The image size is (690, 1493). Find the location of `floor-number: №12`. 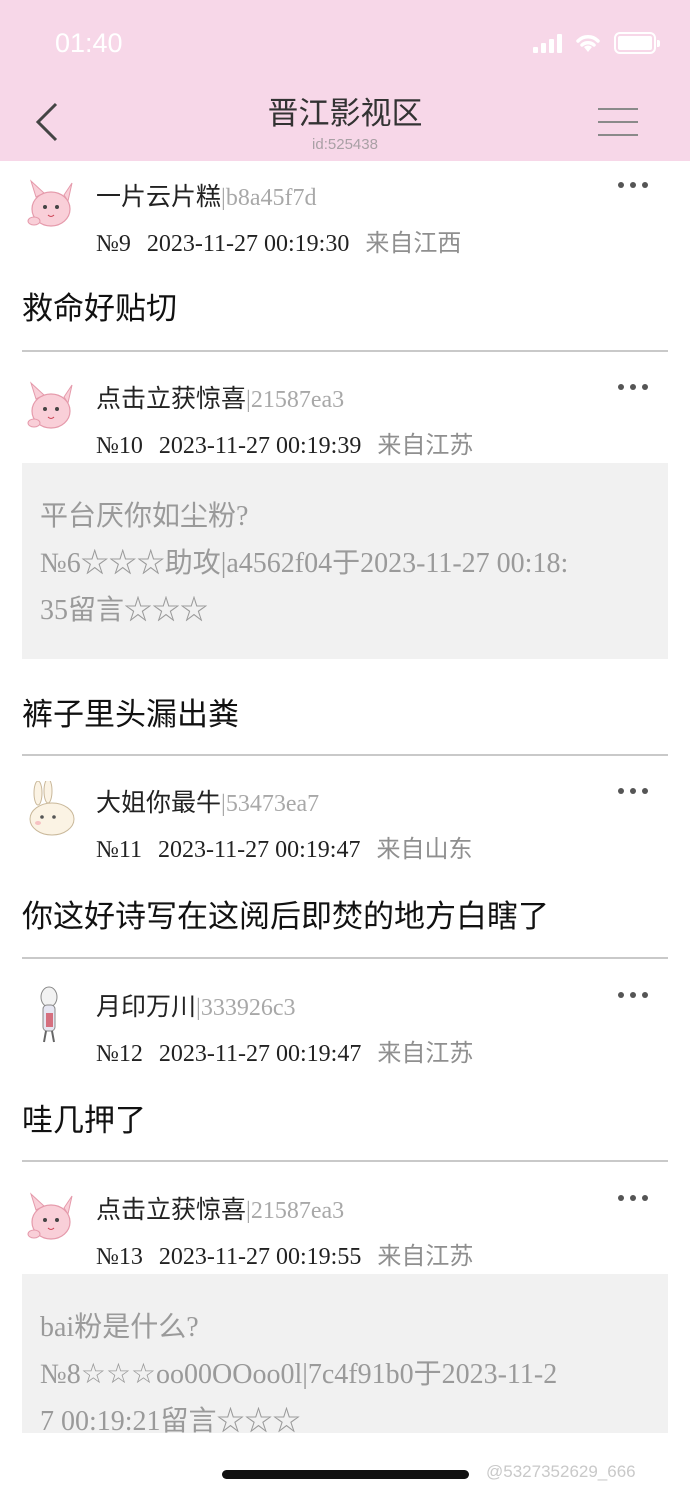

floor-number: №12 is located at coordinates (119, 1054).